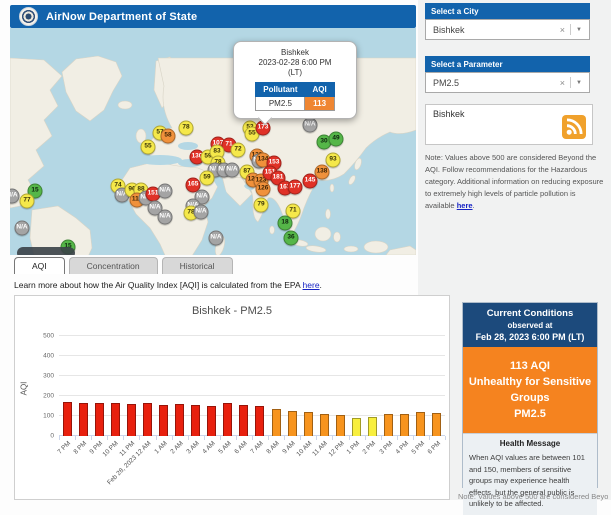  Describe the element at coordinates (263, 189) in the screenshot. I see `map-marker: 126` at that location.